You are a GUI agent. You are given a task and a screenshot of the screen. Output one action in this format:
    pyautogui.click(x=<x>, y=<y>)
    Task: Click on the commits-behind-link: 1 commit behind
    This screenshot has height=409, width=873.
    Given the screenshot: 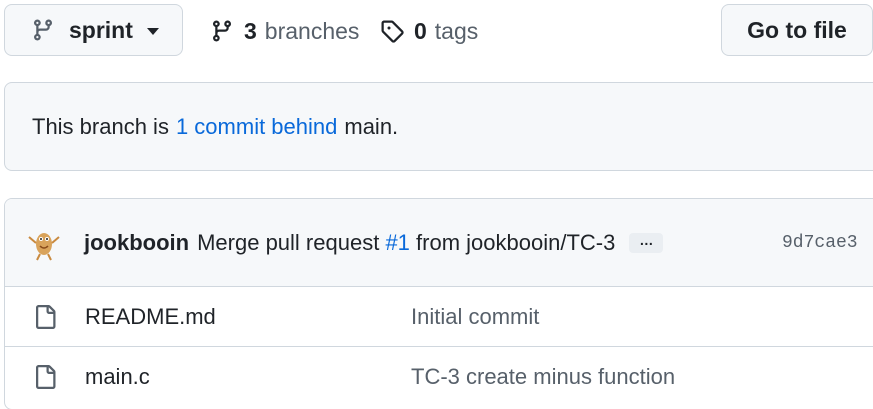 What is the action you would take?
    pyautogui.click(x=256, y=127)
    